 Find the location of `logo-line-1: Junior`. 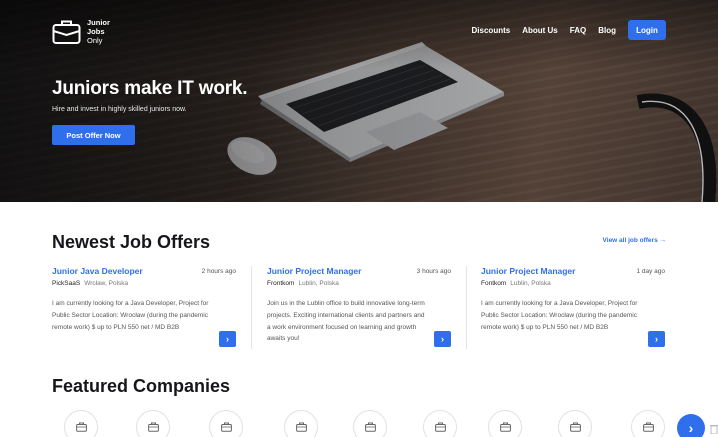

logo-line-1: Junior is located at coordinates (98, 22).